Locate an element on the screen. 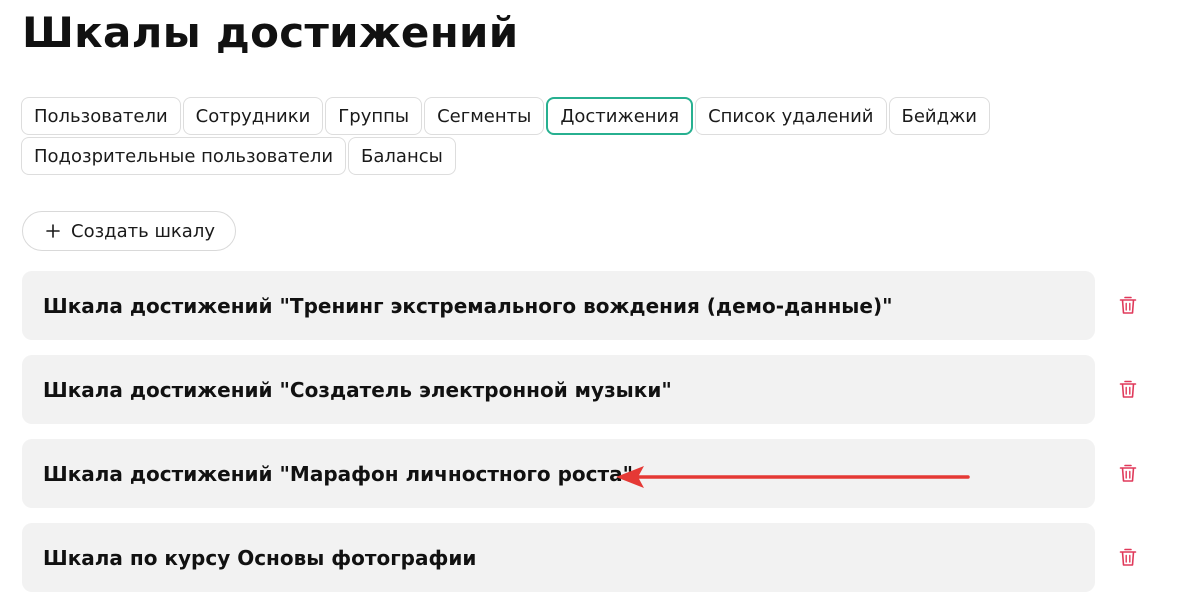 This screenshot has height=599, width=1177. tab-suspicious: Подозрительные пользователи is located at coordinates (184, 156).